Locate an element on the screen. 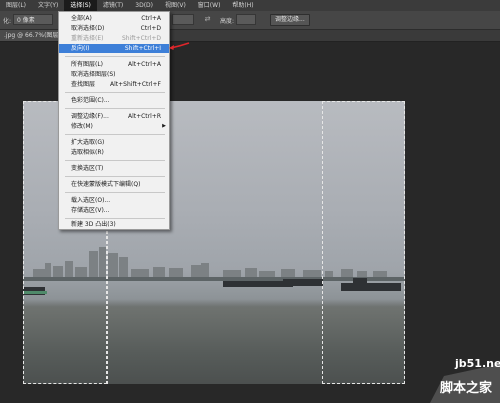 The width and height of the screenshot is (500, 403). menu-filter: 滤镜(T) is located at coordinates (113, 5).